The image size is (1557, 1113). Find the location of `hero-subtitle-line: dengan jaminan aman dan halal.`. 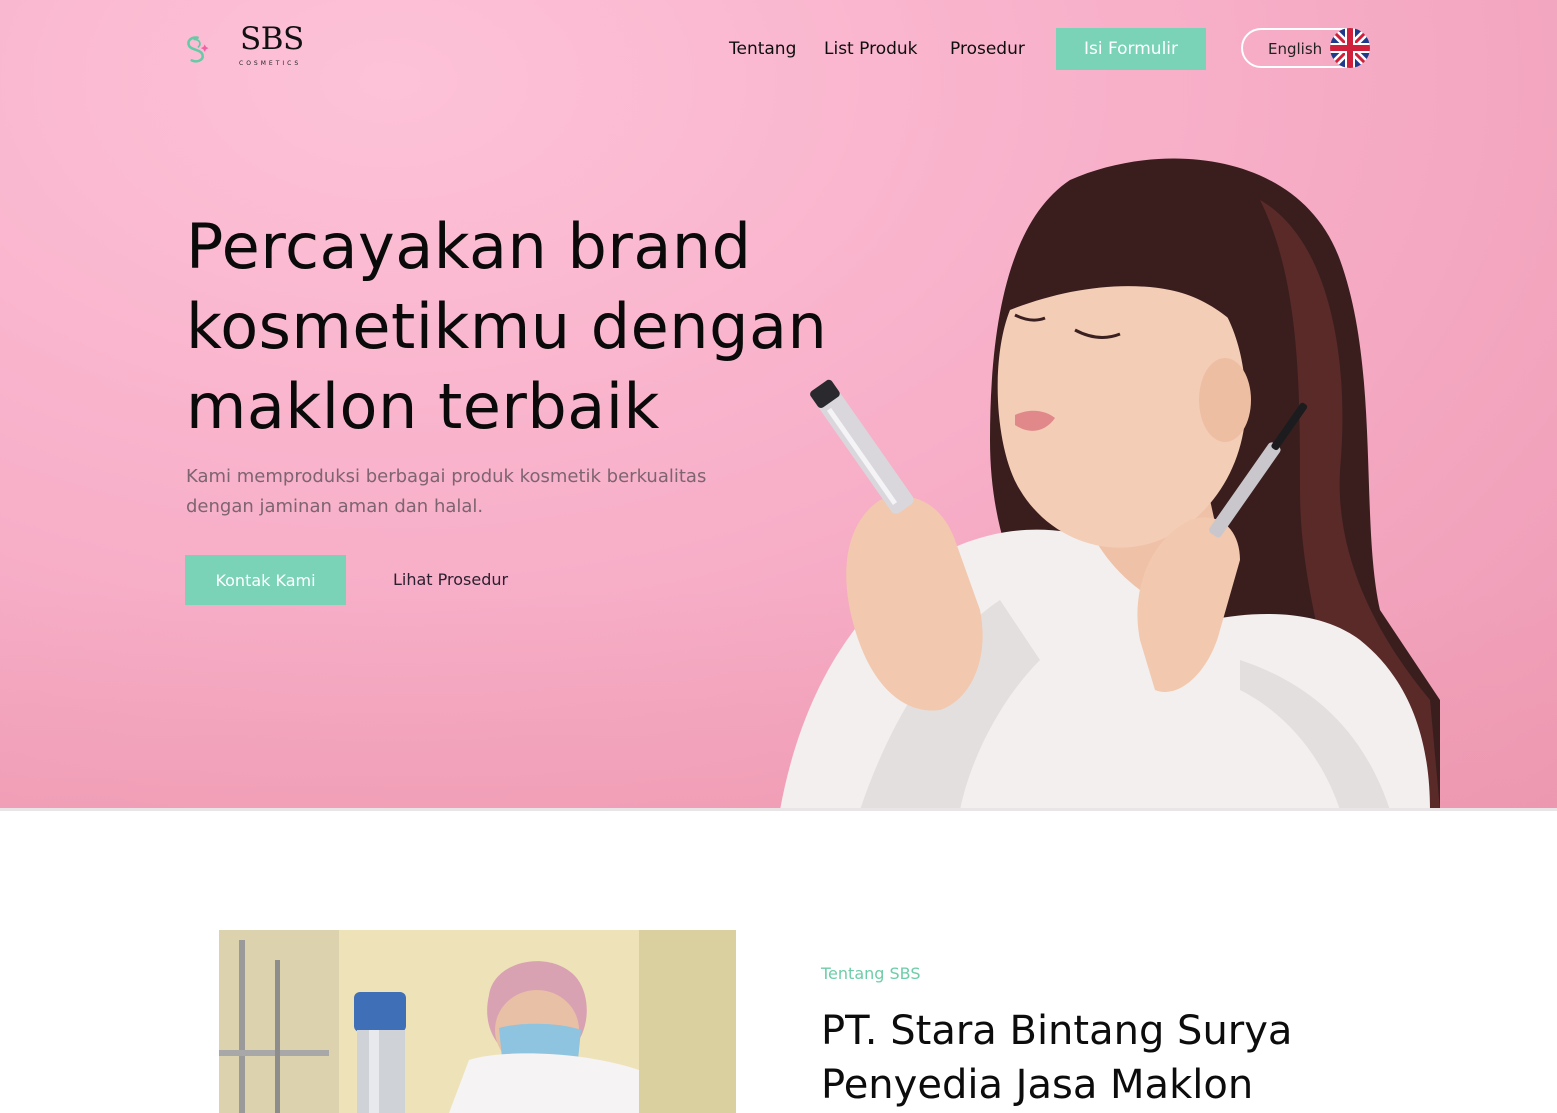

hero-subtitle-line: dengan jaminan aman dan halal. is located at coordinates (335, 506).